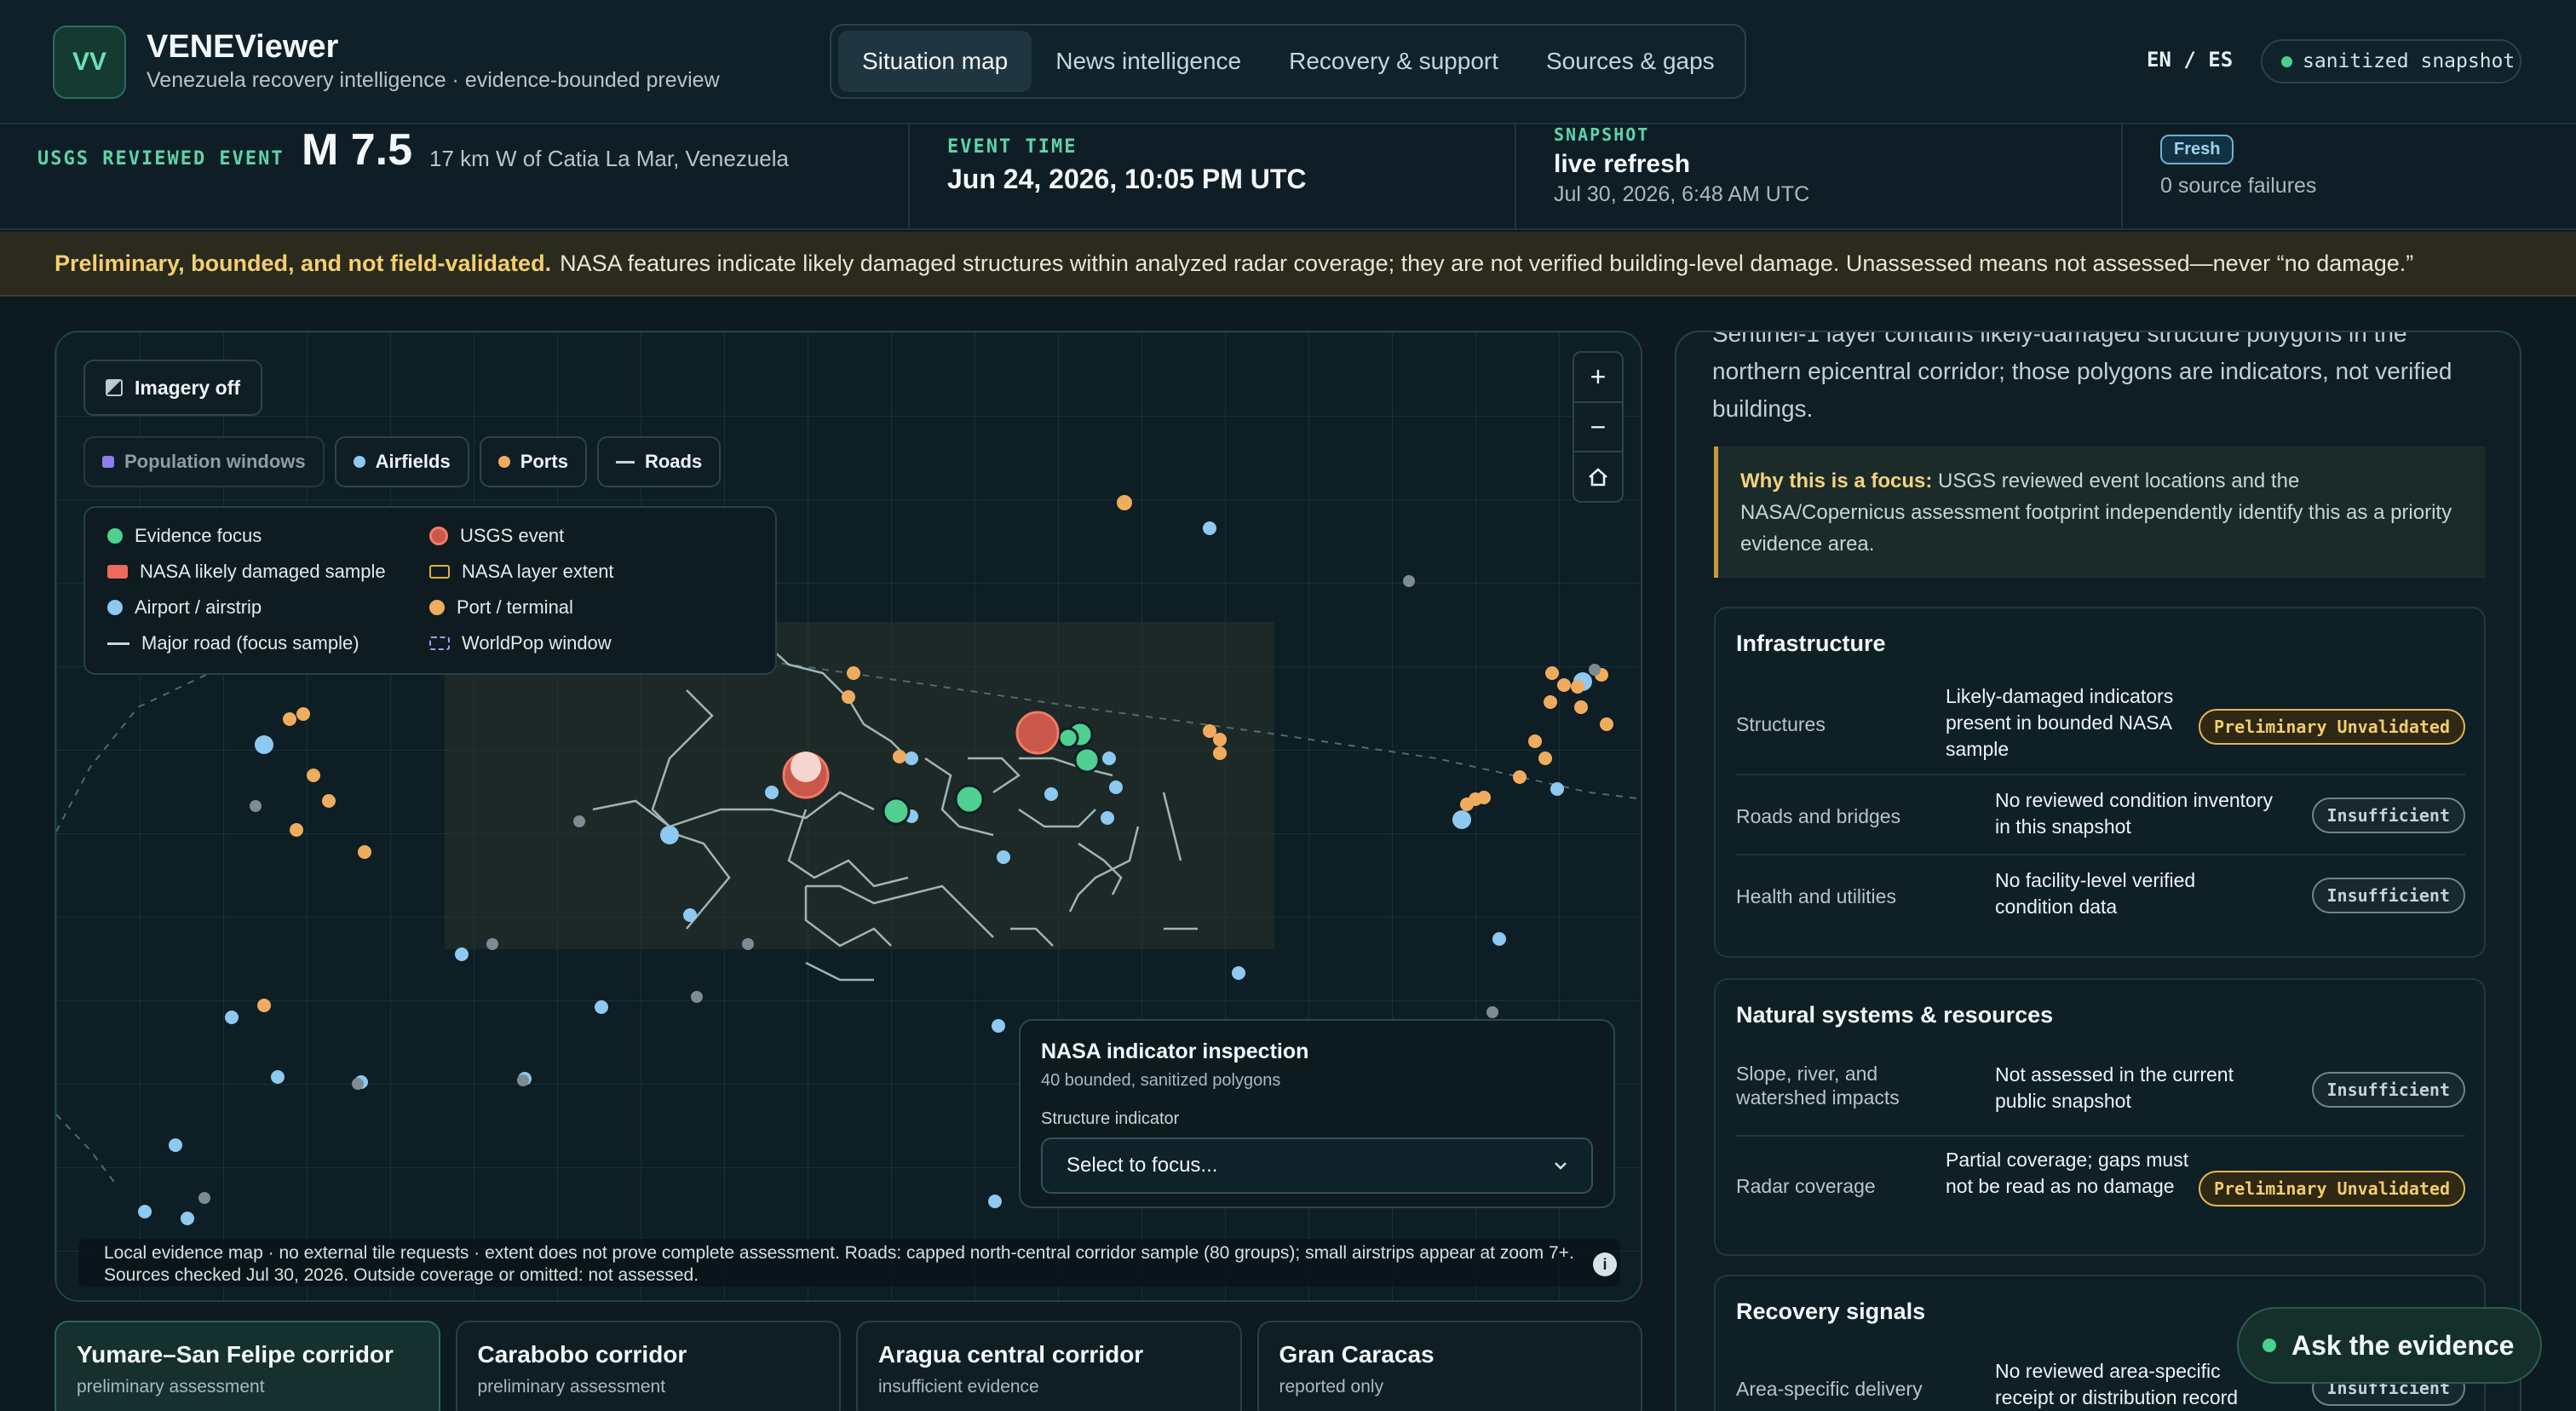 Image resolution: width=2576 pixels, height=1411 pixels. Describe the element at coordinates (1818, 1086) in the screenshot. I see `row-name: Slope, river, and watershed impacts` at that location.